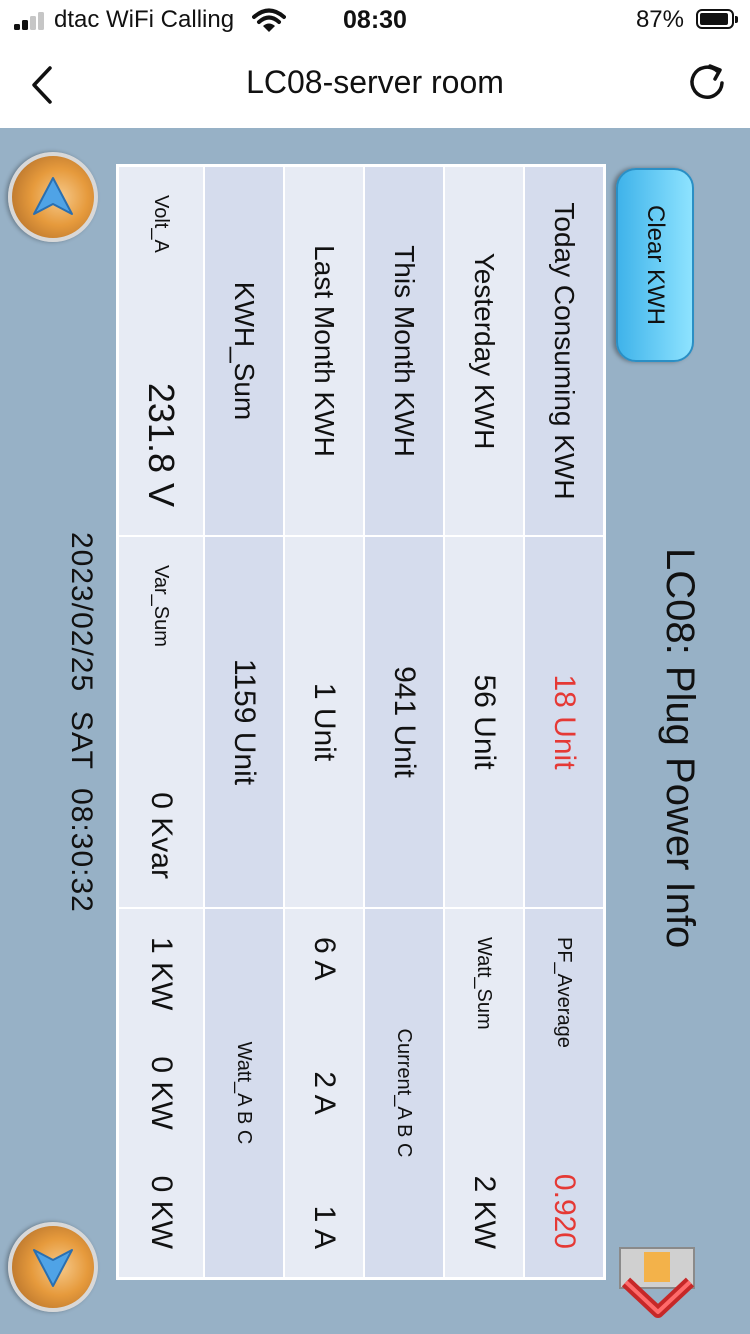  Describe the element at coordinates (324, 1227) in the screenshot. I see `current-c-value: 1 A` at that location.